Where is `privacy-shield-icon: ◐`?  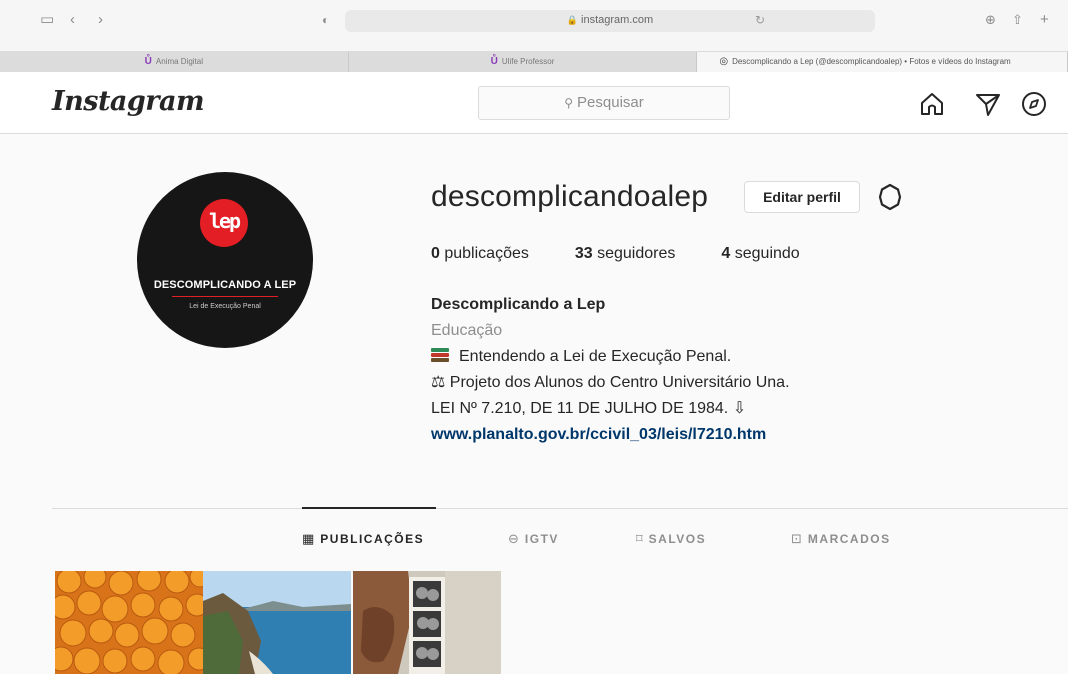 privacy-shield-icon: ◐ is located at coordinates (325, 20).